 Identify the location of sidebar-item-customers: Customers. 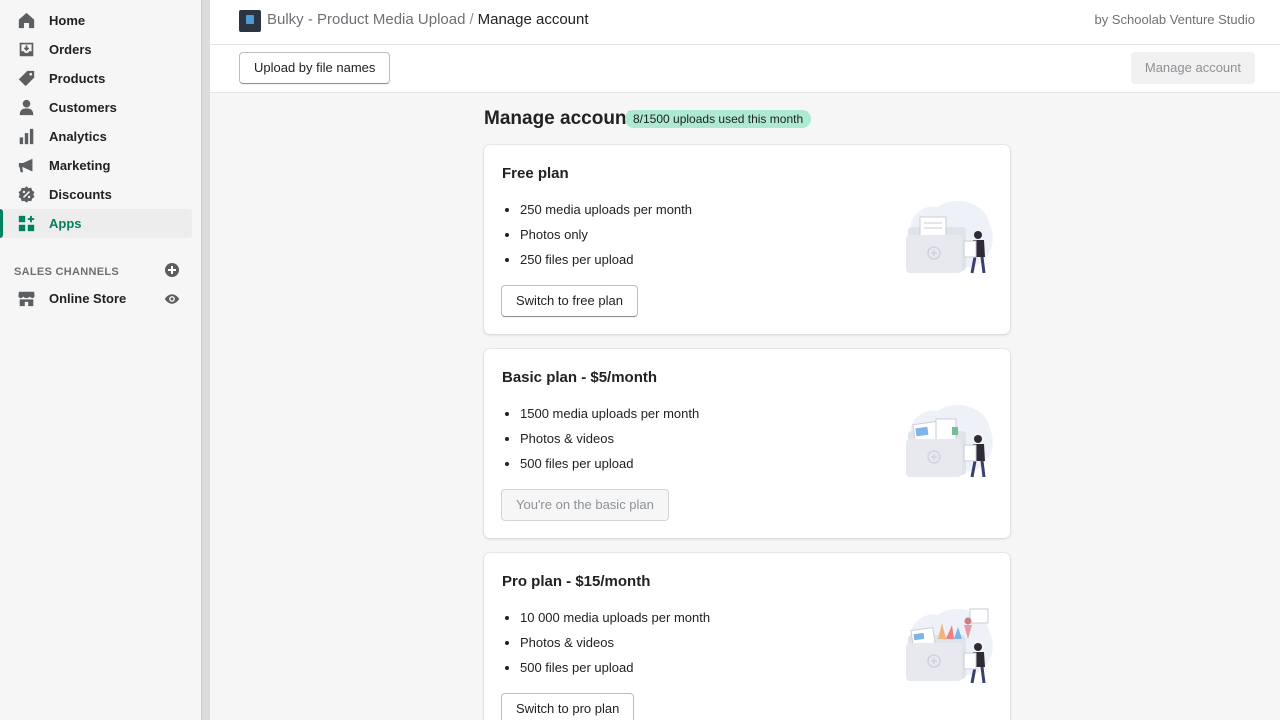
(96, 107).